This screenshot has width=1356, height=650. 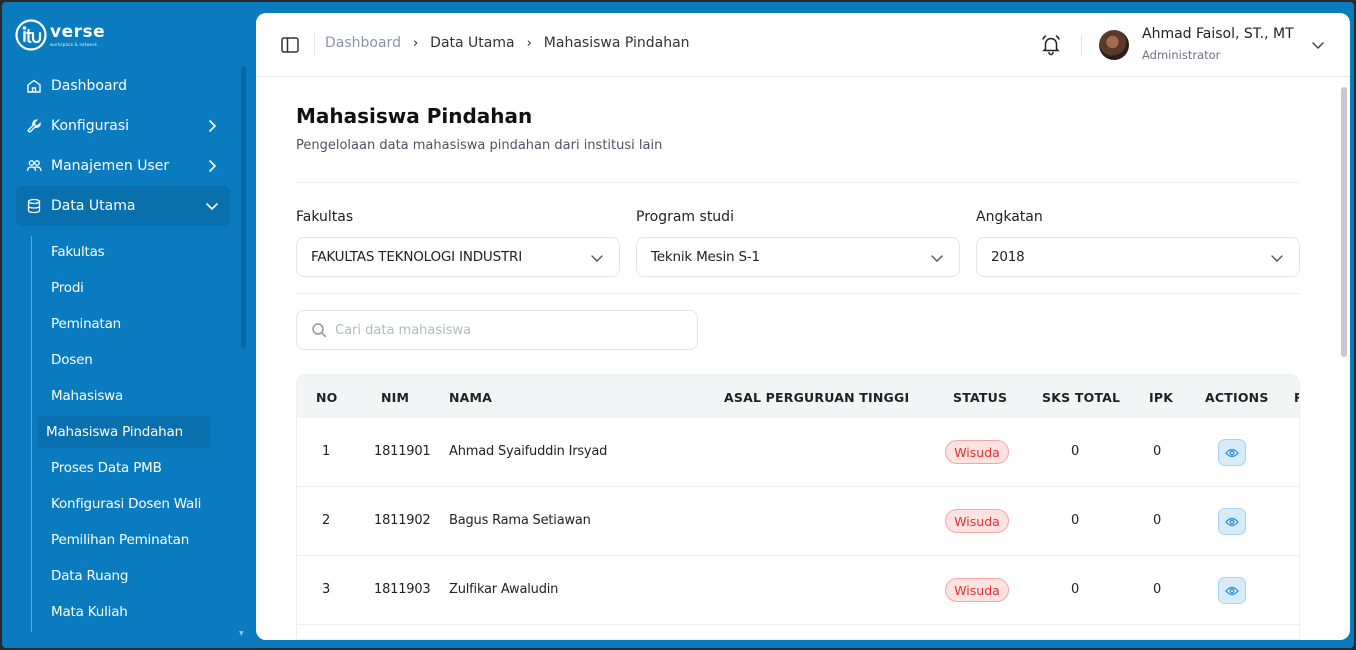 I want to click on cell-nim: 1811903, so click(x=402, y=589).